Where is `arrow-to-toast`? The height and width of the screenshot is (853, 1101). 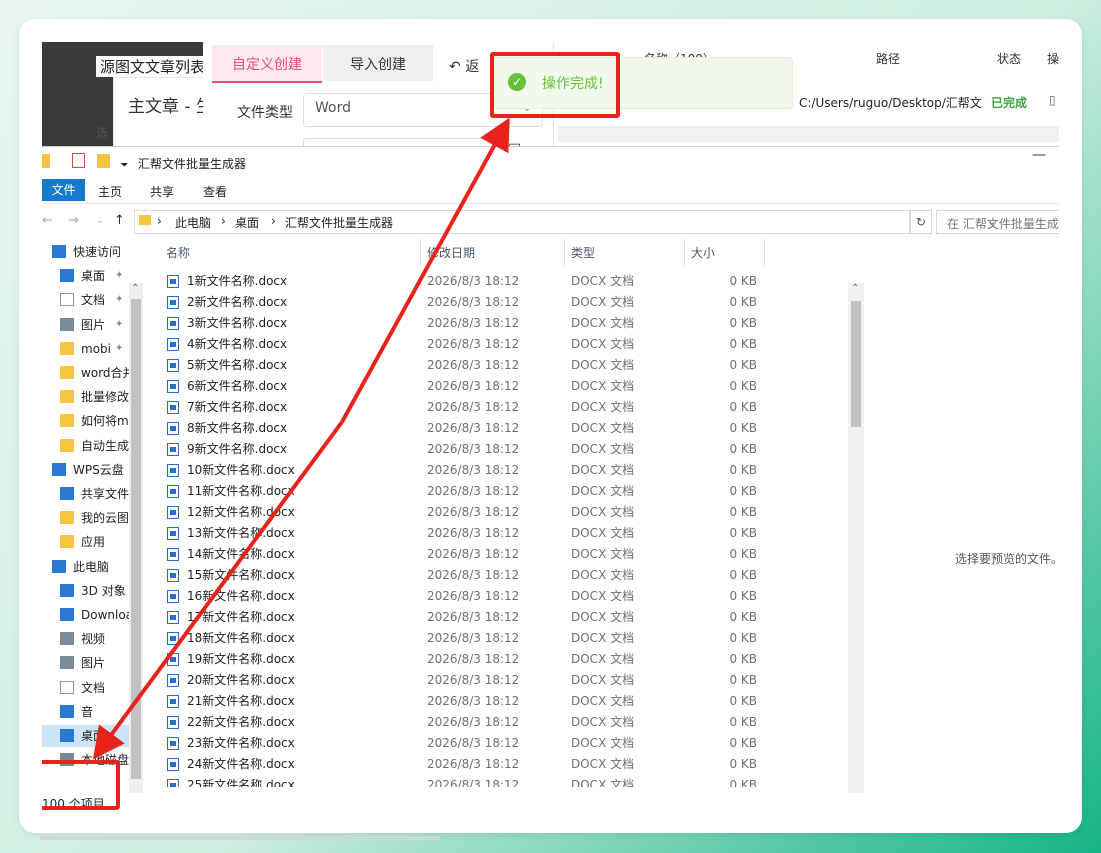 arrow-to-toast is located at coordinates (425, 270).